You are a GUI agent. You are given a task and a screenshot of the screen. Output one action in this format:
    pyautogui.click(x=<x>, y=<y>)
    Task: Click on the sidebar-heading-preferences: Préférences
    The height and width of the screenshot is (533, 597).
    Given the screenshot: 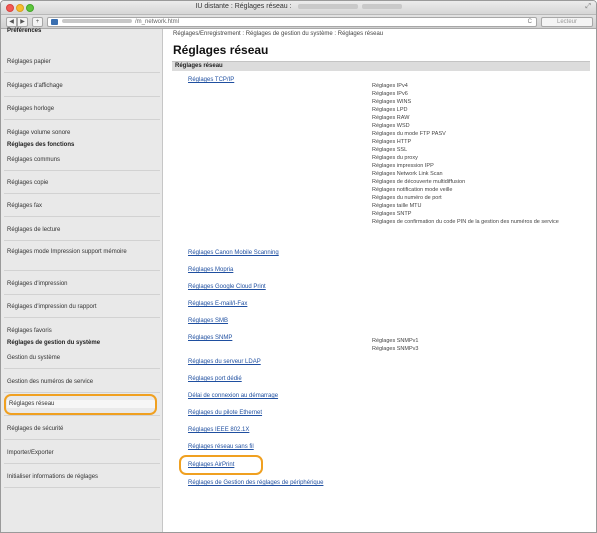 What is the action you would take?
    pyautogui.click(x=24, y=31)
    